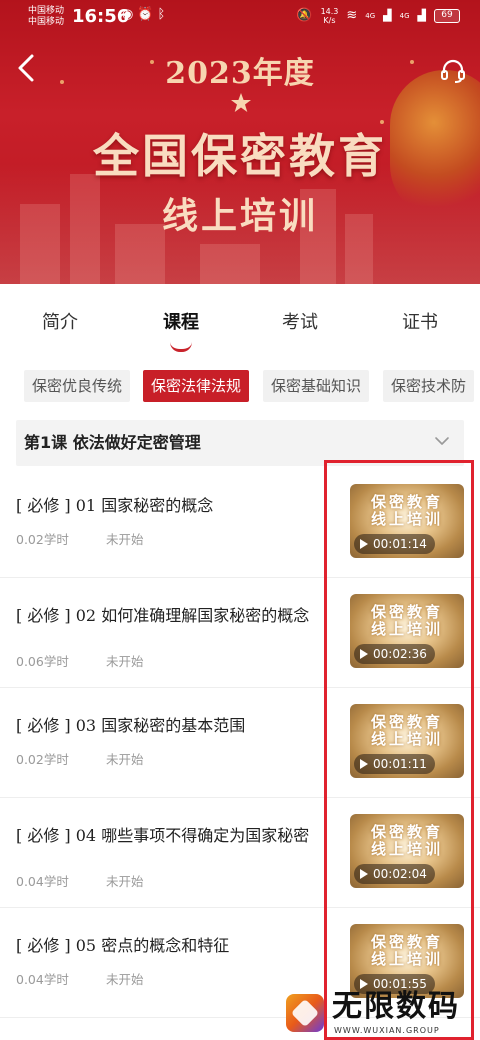 The height and width of the screenshot is (1040, 480). I want to click on video-thumbnail: 保密教育 线上培训 00:01:11, so click(407, 741).